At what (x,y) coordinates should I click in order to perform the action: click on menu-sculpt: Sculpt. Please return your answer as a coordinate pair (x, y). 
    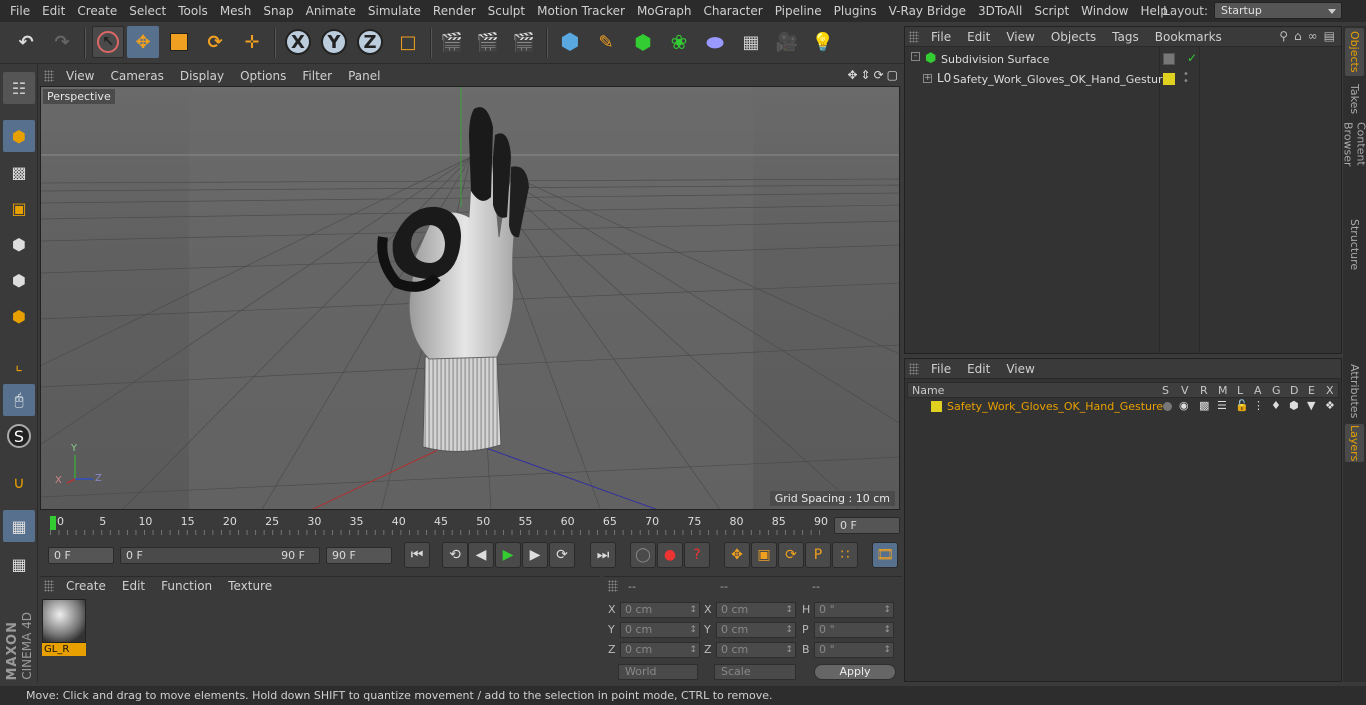
    Looking at the image, I should click on (506, 11).